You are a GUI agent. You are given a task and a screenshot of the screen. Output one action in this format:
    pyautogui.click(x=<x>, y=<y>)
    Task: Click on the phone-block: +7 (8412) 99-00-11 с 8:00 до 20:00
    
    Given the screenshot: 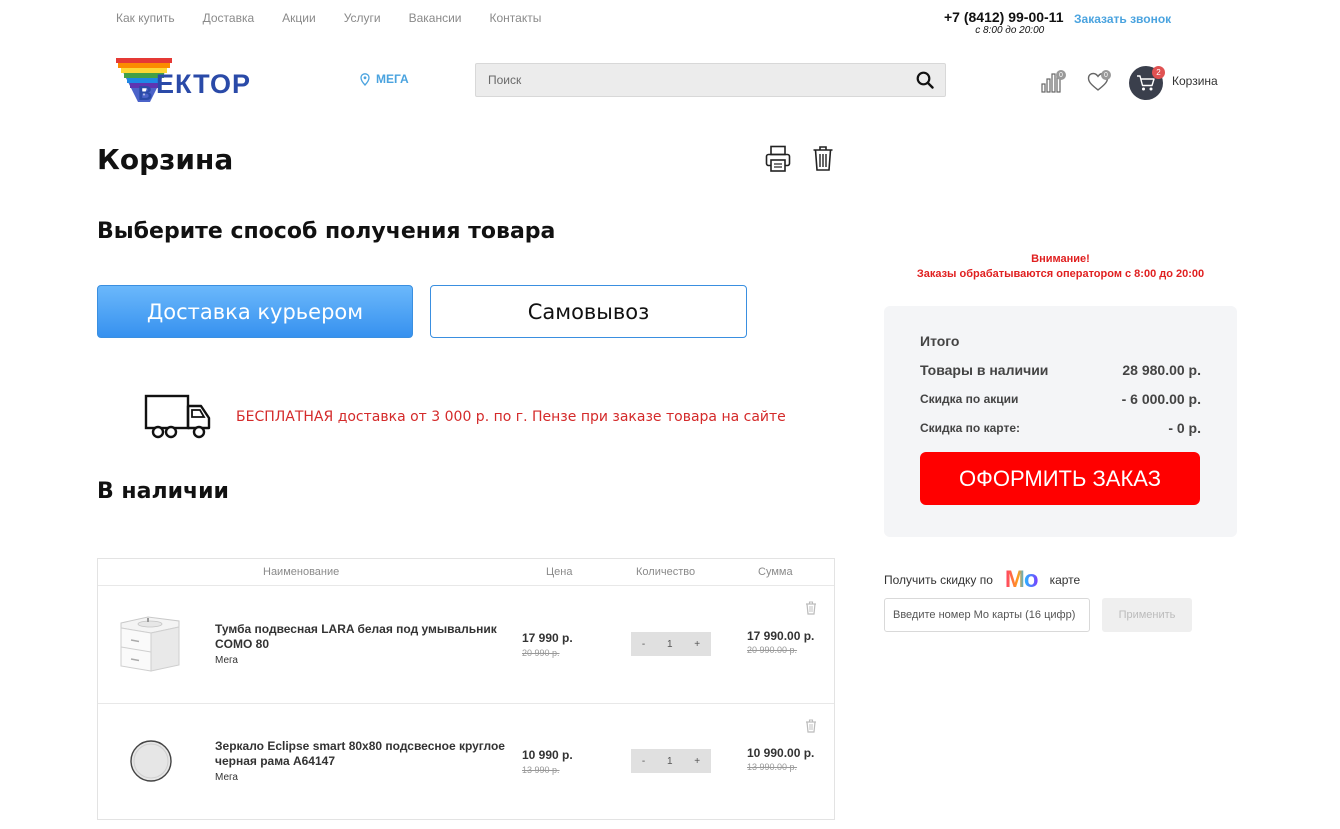 What is the action you would take?
    pyautogui.click(x=1003, y=22)
    